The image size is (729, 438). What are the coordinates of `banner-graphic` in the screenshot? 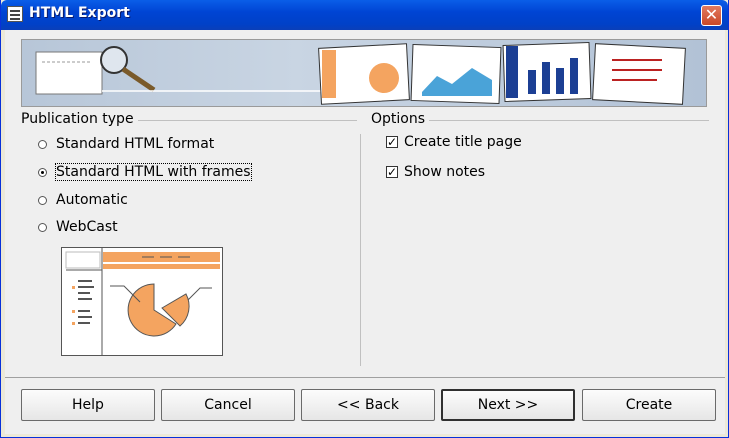 It's located at (360, 73).